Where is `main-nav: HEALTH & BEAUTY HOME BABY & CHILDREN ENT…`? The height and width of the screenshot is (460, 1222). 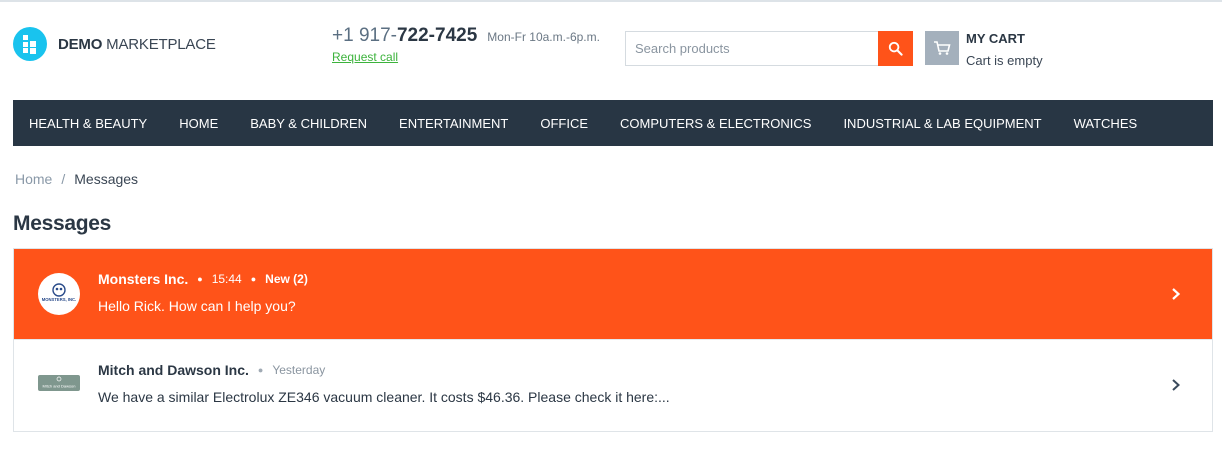 main-nav: HEALTH & BEAUTY HOME BABY & CHILDREN ENT… is located at coordinates (613, 123).